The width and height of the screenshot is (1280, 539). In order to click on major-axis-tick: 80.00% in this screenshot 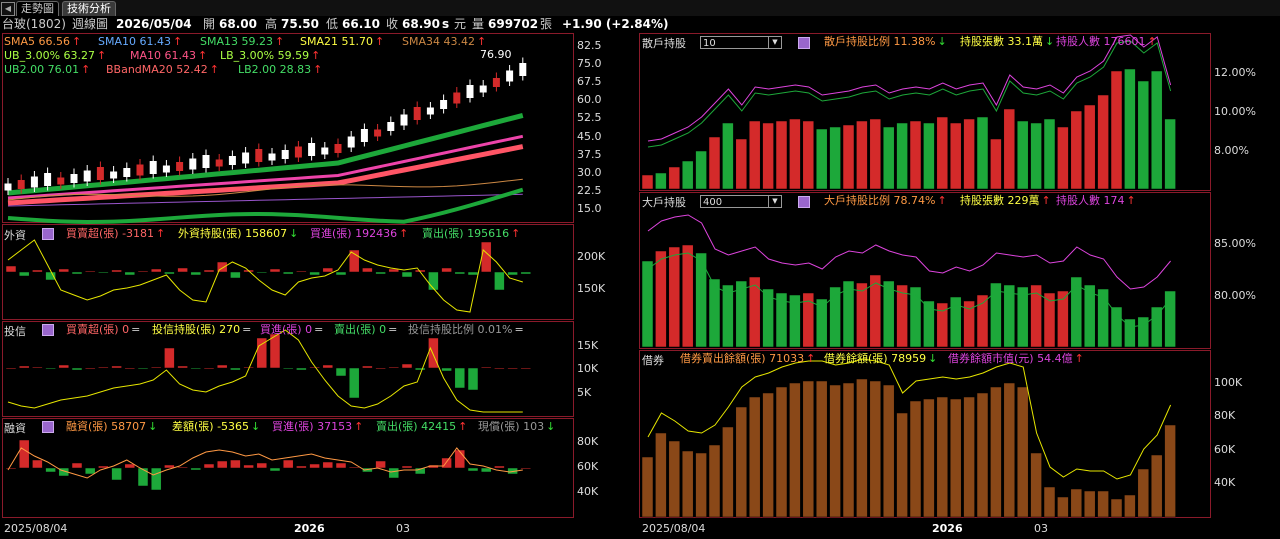, I will do `click(1235, 295)`.